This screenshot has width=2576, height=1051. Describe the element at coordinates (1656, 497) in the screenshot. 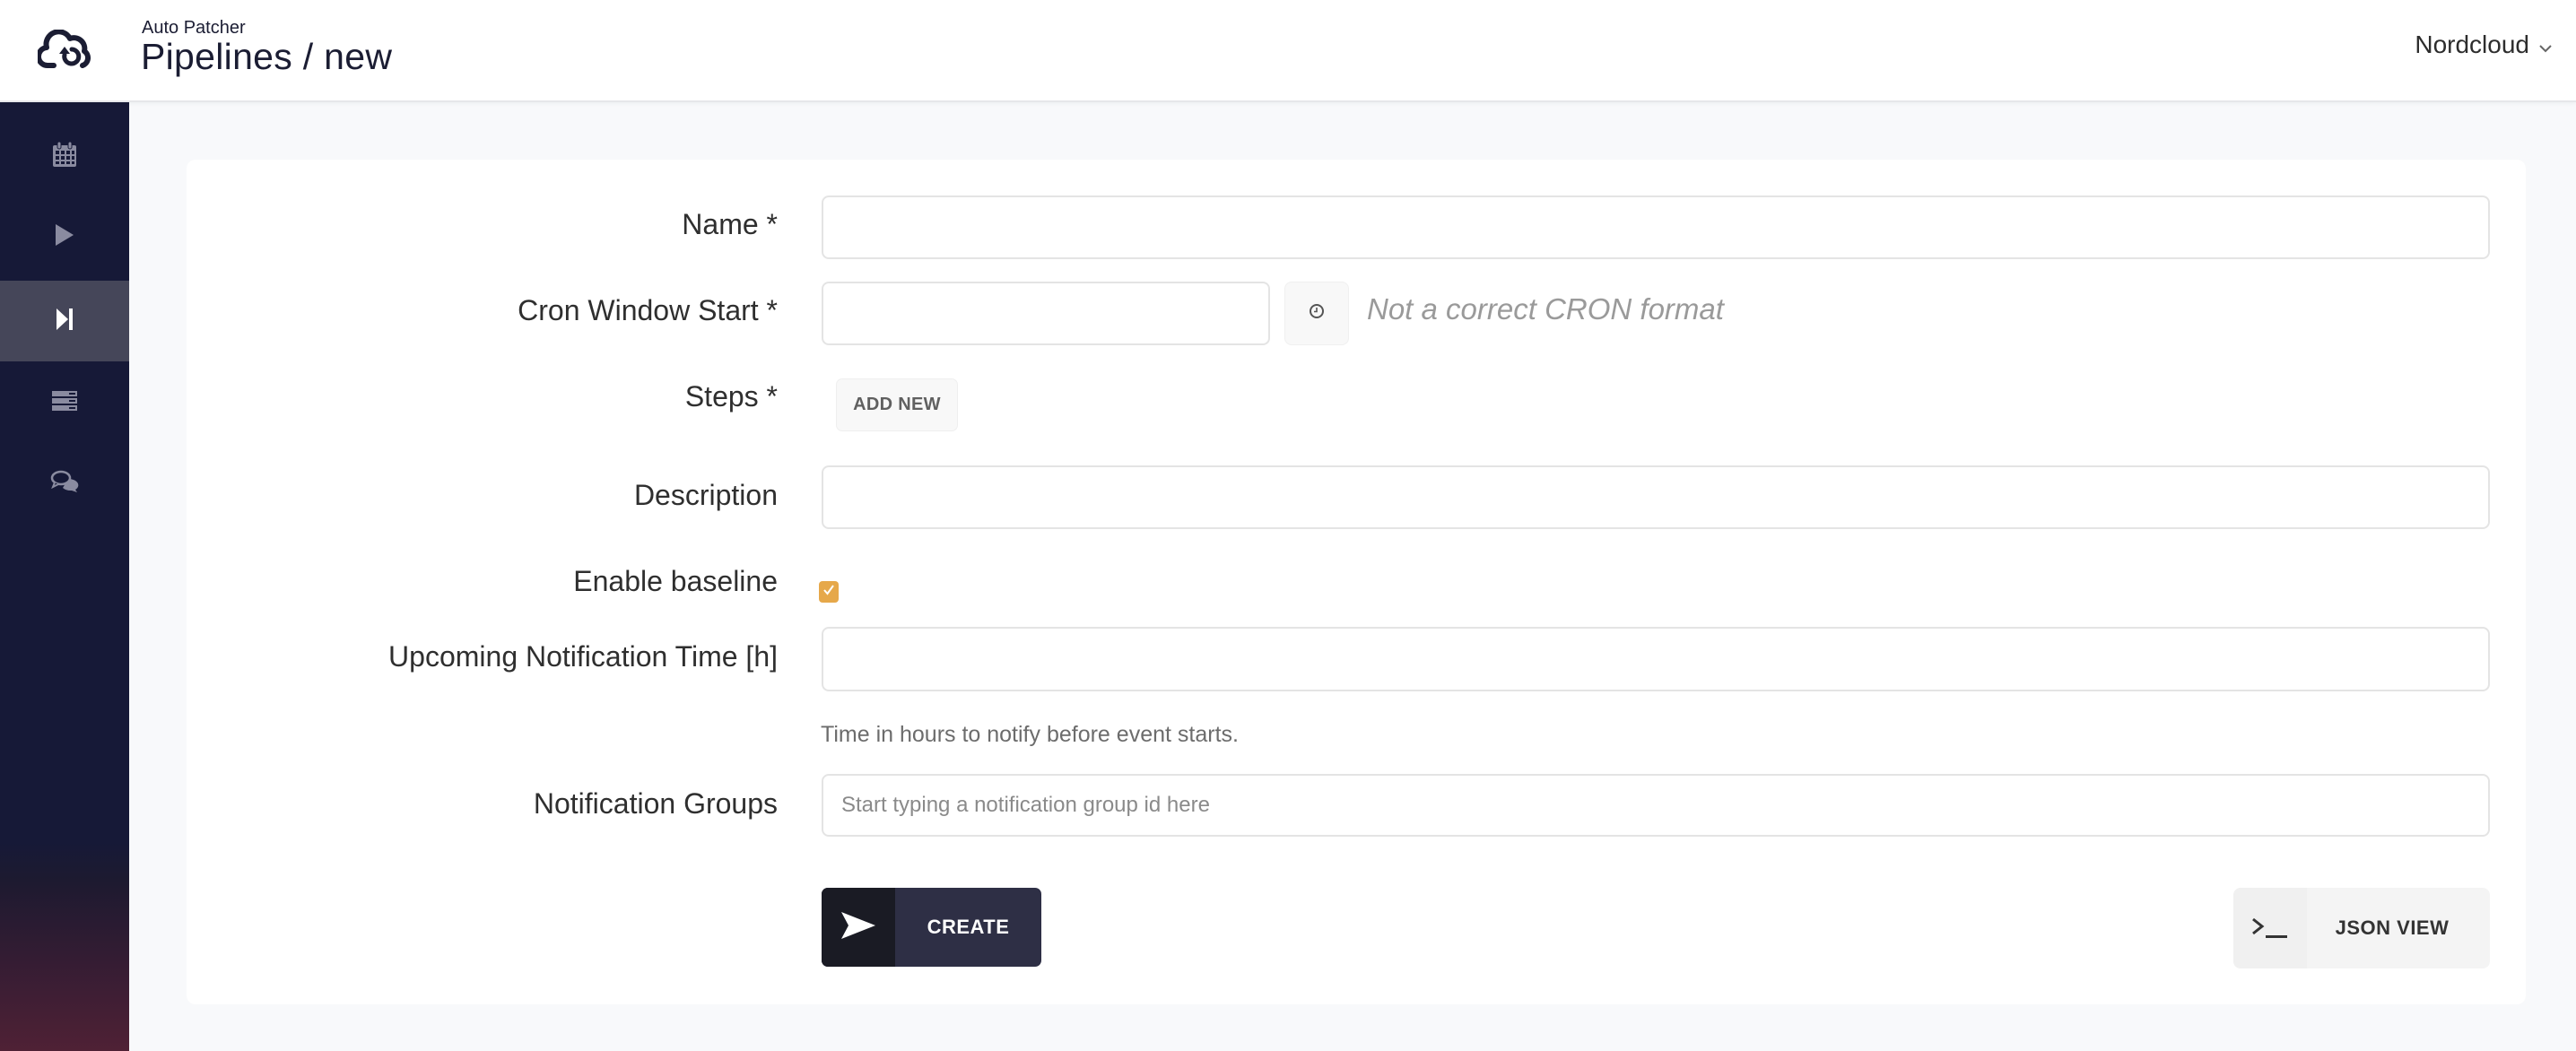

I see `description-input` at that location.